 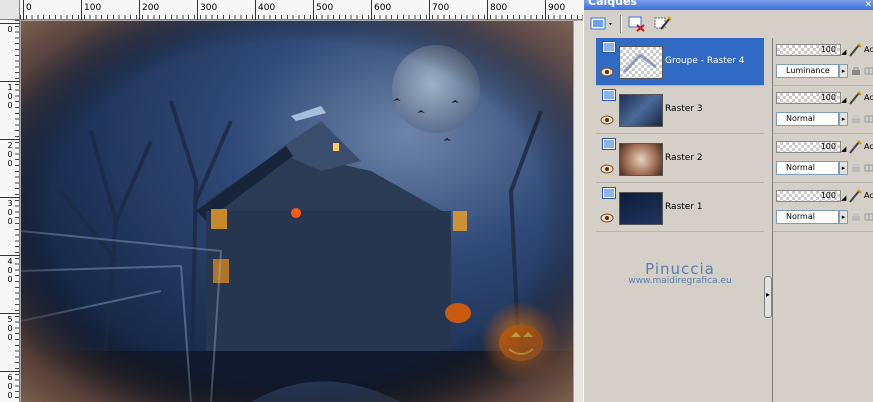 I want to click on layer-row: Raster 2, so click(x=680, y=159).